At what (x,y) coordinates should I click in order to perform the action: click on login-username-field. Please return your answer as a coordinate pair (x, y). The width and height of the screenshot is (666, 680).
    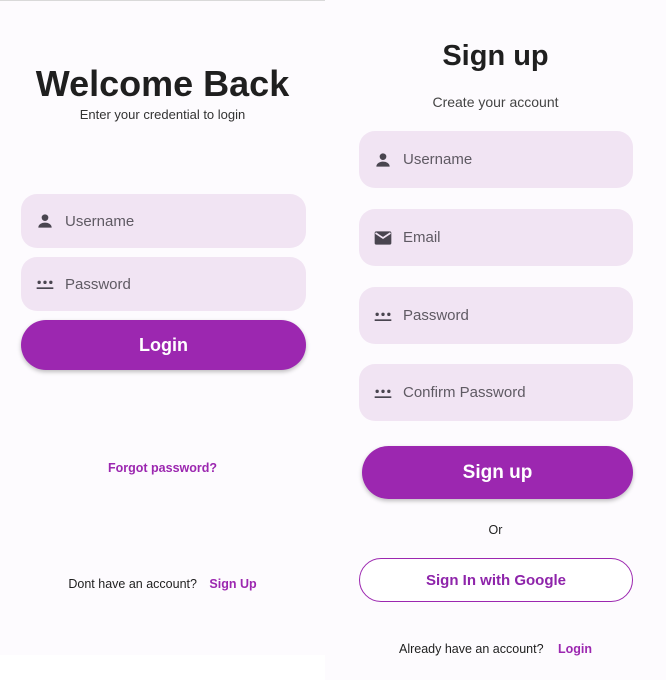
    Looking at the image, I should click on (163, 221).